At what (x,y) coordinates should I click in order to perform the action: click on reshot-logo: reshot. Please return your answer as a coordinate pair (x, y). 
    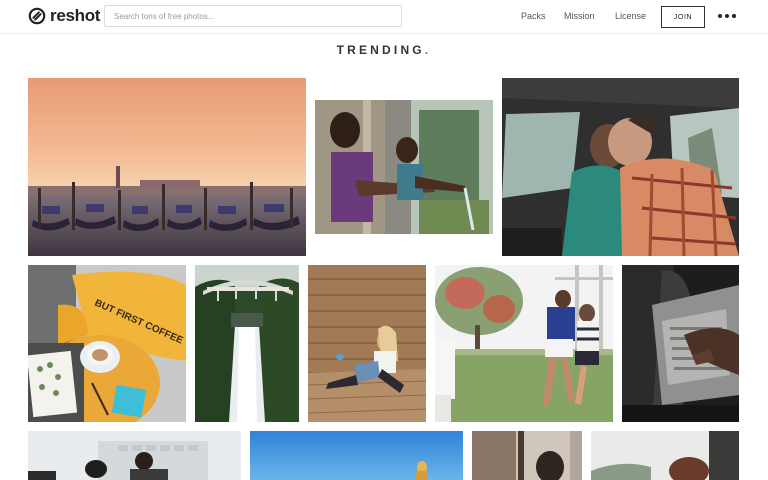
    Looking at the image, I should click on (64, 16).